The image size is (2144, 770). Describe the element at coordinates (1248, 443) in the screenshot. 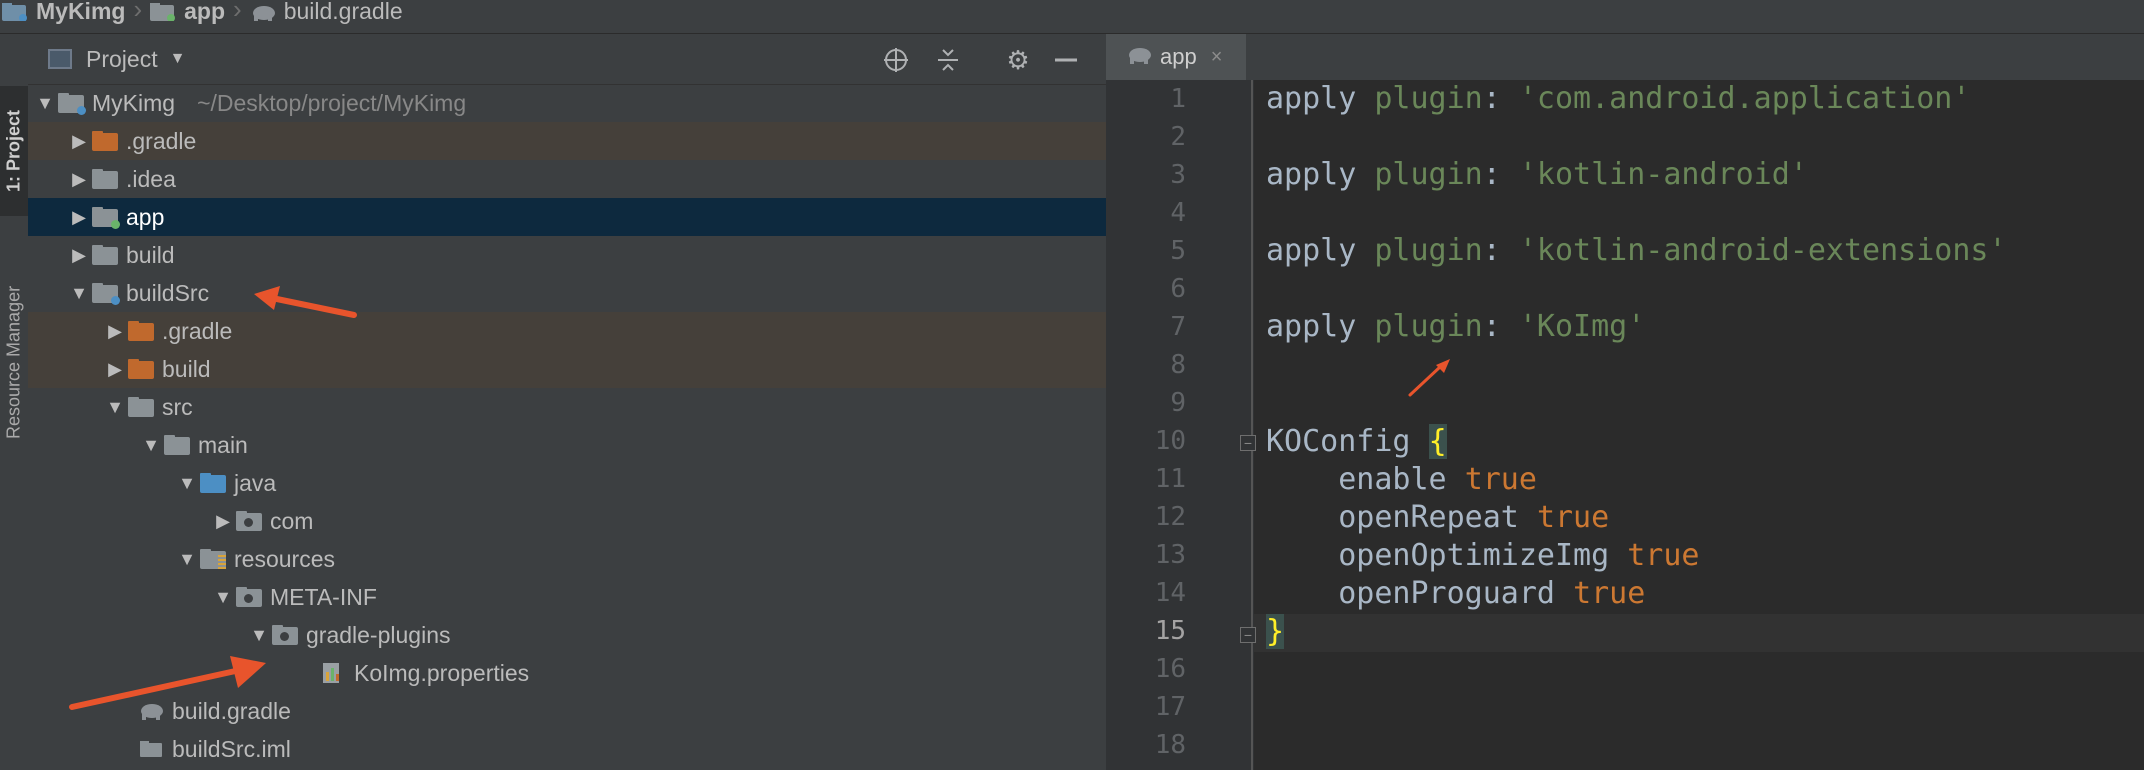

I see `fold-collapse-icon: −` at that location.